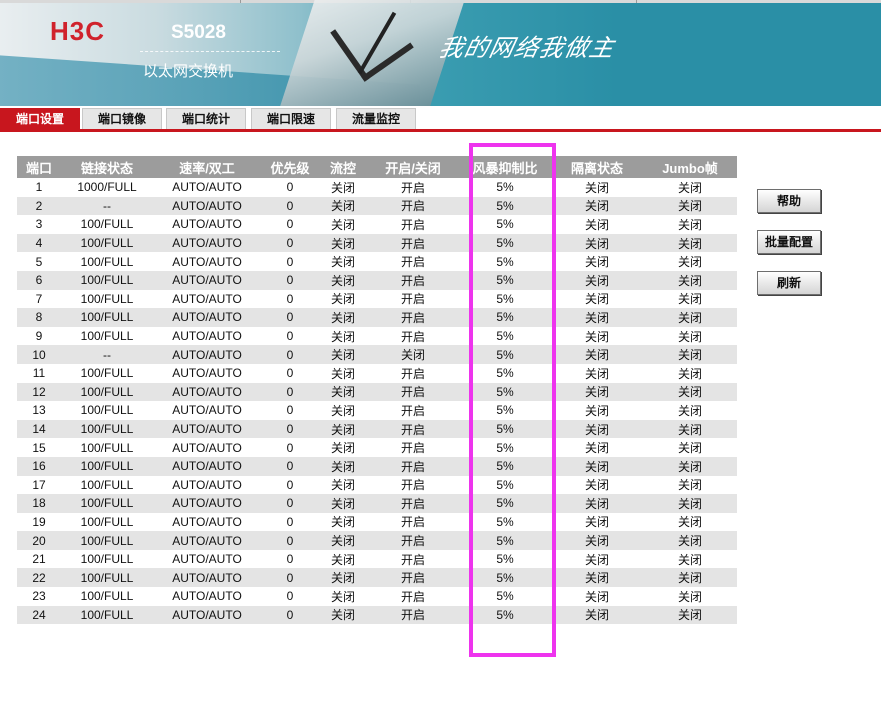 This screenshot has height=709, width=881. Describe the element at coordinates (39, 243) in the screenshot. I see `port-cell: 4` at that location.